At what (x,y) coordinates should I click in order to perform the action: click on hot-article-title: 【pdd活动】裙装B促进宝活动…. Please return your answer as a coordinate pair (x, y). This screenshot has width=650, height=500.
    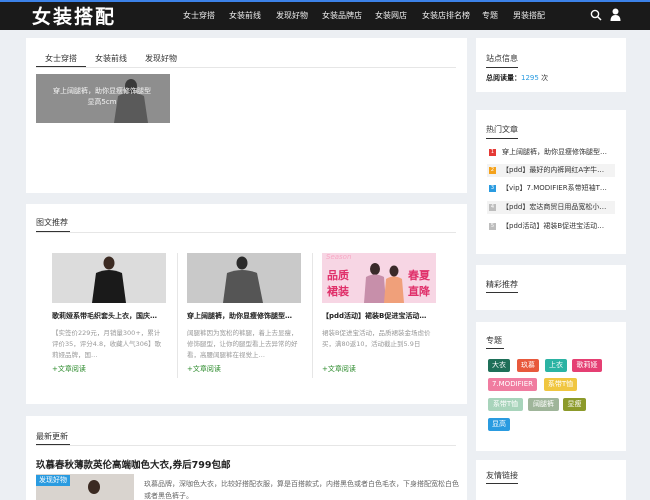
    Looking at the image, I should click on (553, 226).